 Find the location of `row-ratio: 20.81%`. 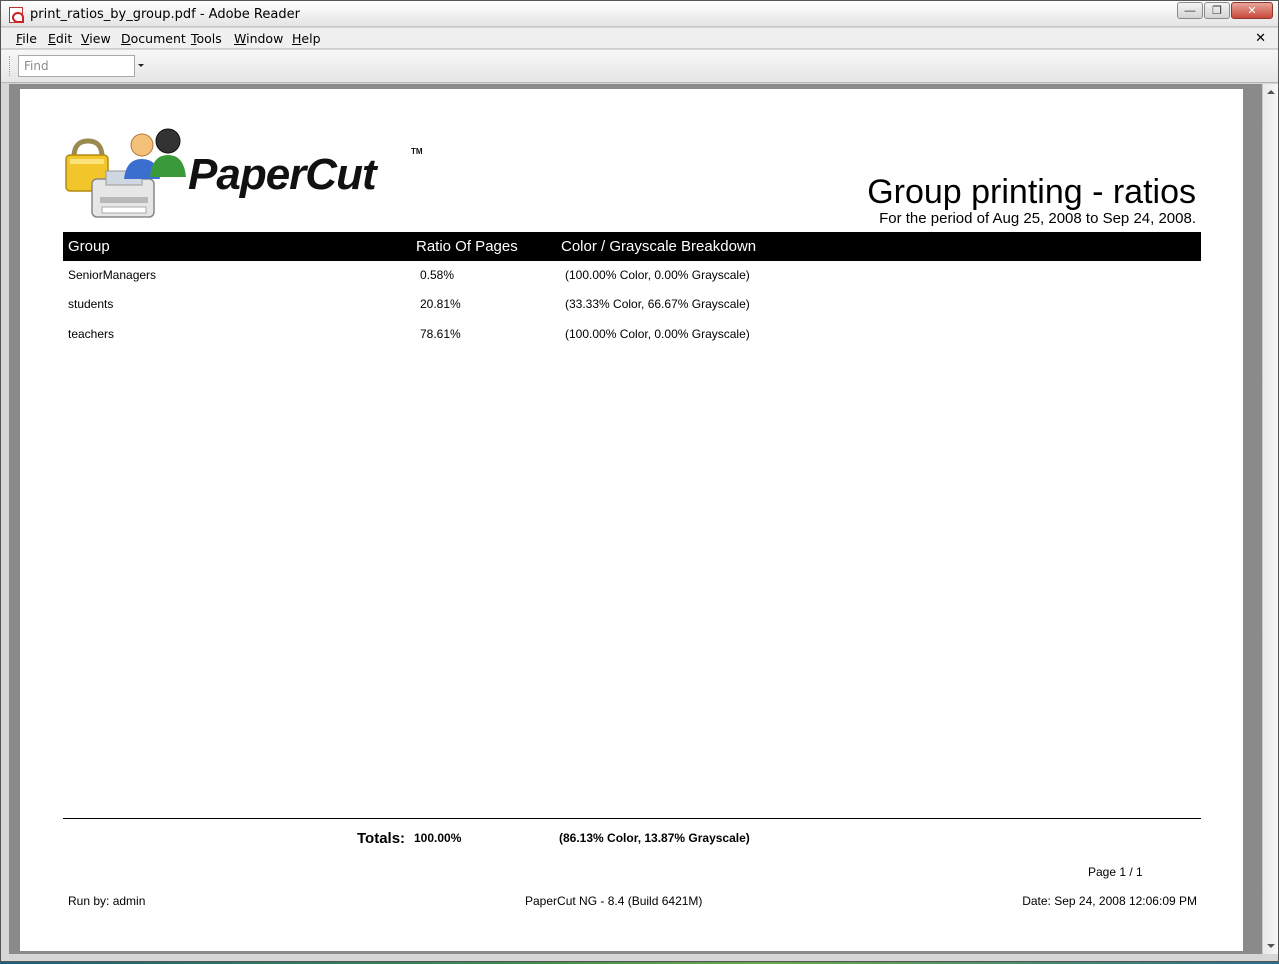

row-ratio: 20.81% is located at coordinates (440, 304).